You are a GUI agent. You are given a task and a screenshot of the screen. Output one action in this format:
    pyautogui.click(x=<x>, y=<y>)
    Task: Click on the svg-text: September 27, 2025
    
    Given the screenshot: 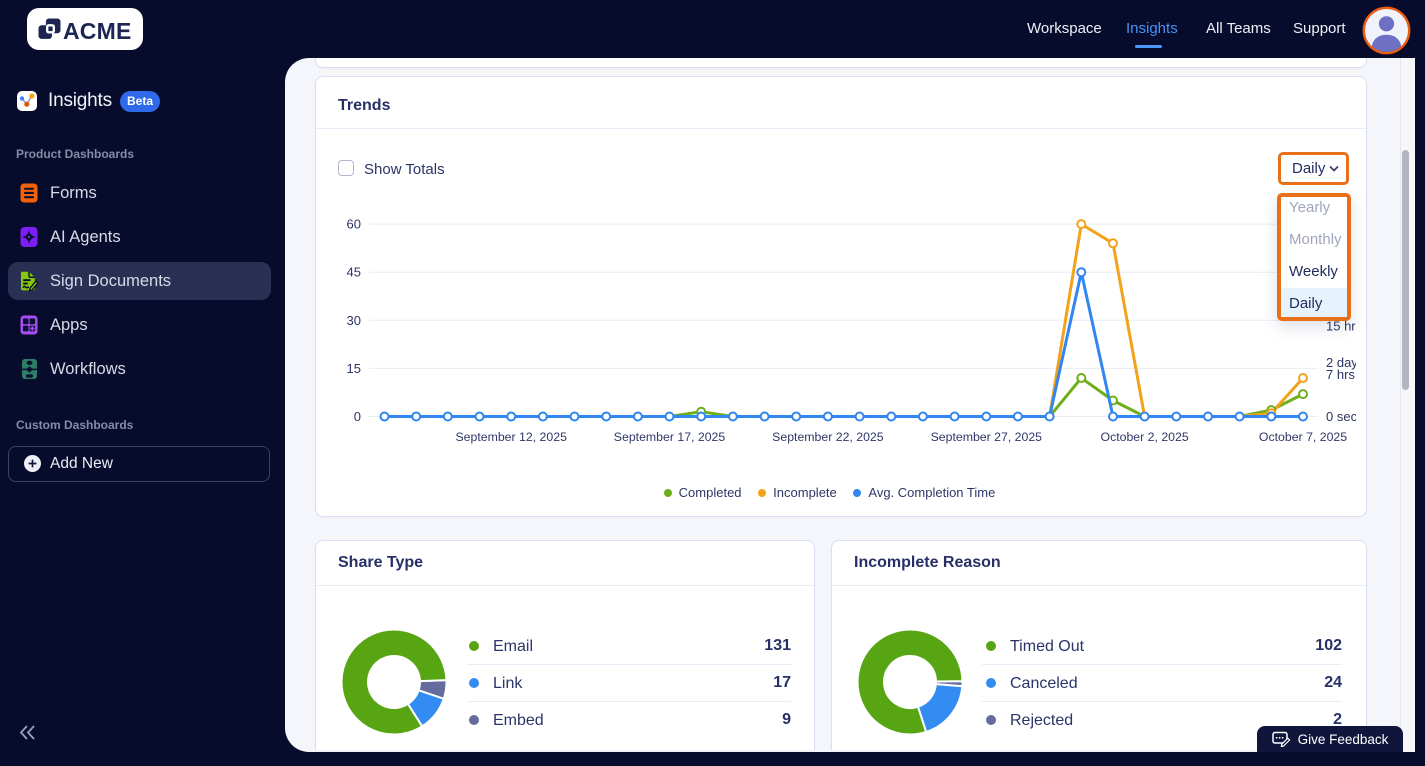 What is the action you would take?
    pyautogui.click(x=987, y=437)
    